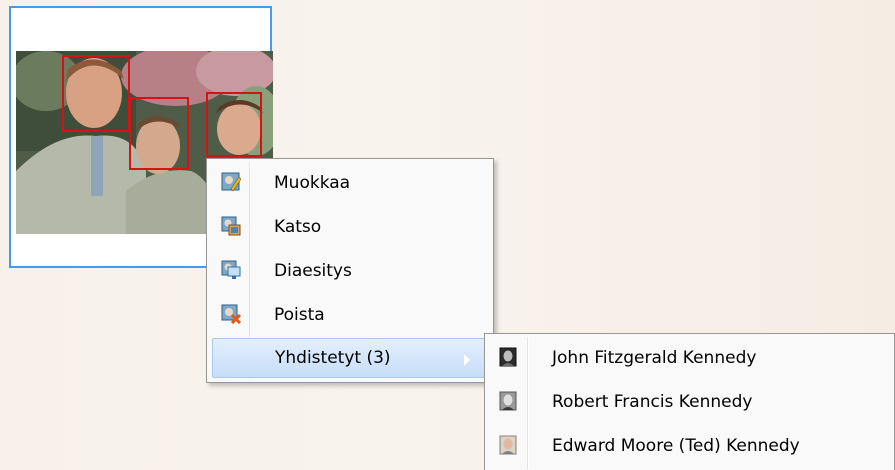 The height and width of the screenshot is (470, 895). Describe the element at coordinates (231, 182) in the screenshot. I see `edit-icon` at that location.